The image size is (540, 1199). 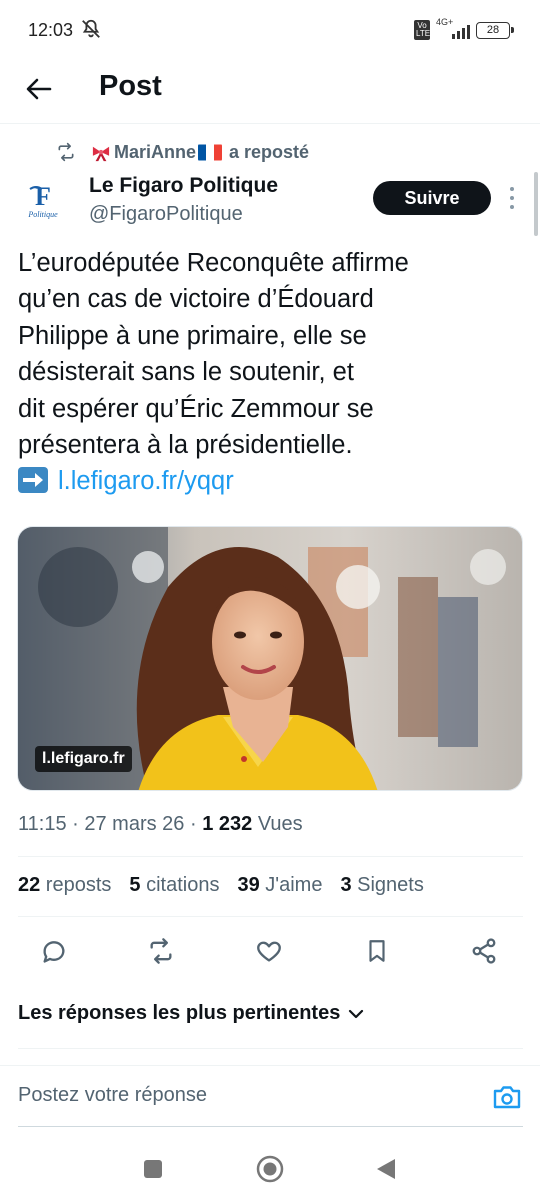 What do you see at coordinates (536, 204) in the screenshot?
I see `scrollbar-thumb` at bounding box center [536, 204].